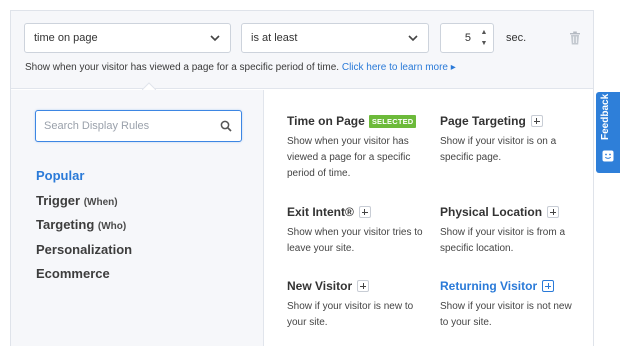  Describe the element at coordinates (320, 286) in the screenshot. I see `rule-title: New Visitor` at that location.